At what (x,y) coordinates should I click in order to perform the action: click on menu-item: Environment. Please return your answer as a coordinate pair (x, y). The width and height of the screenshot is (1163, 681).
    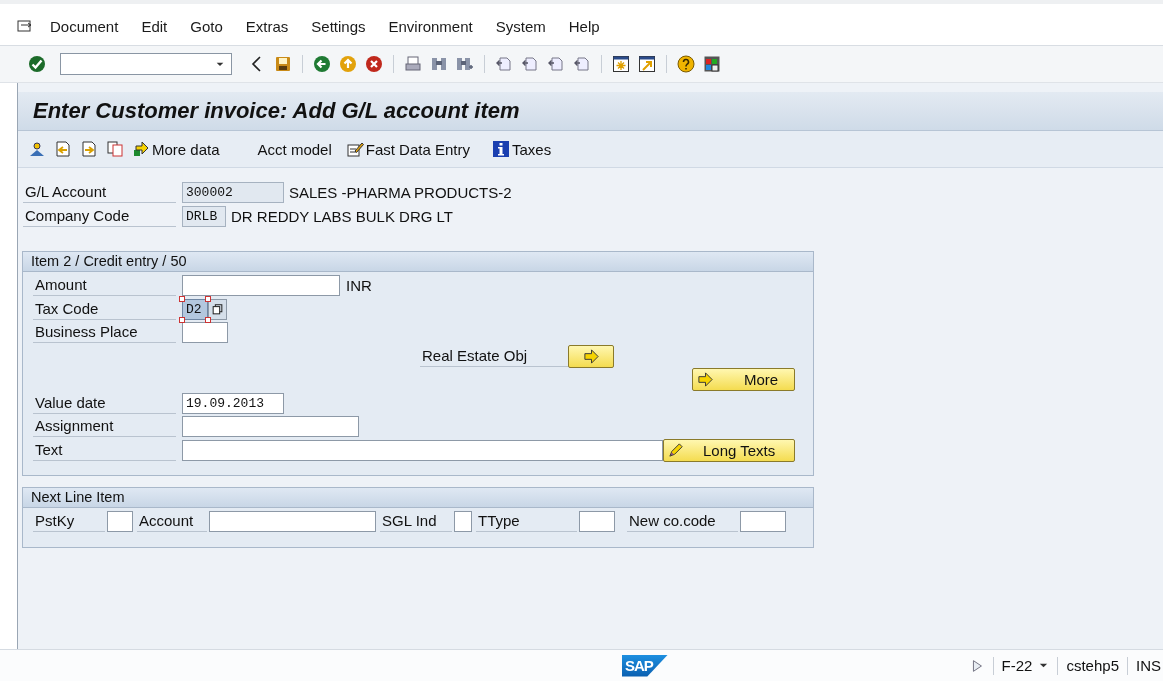
    Looking at the image, I should click on (430, 26).